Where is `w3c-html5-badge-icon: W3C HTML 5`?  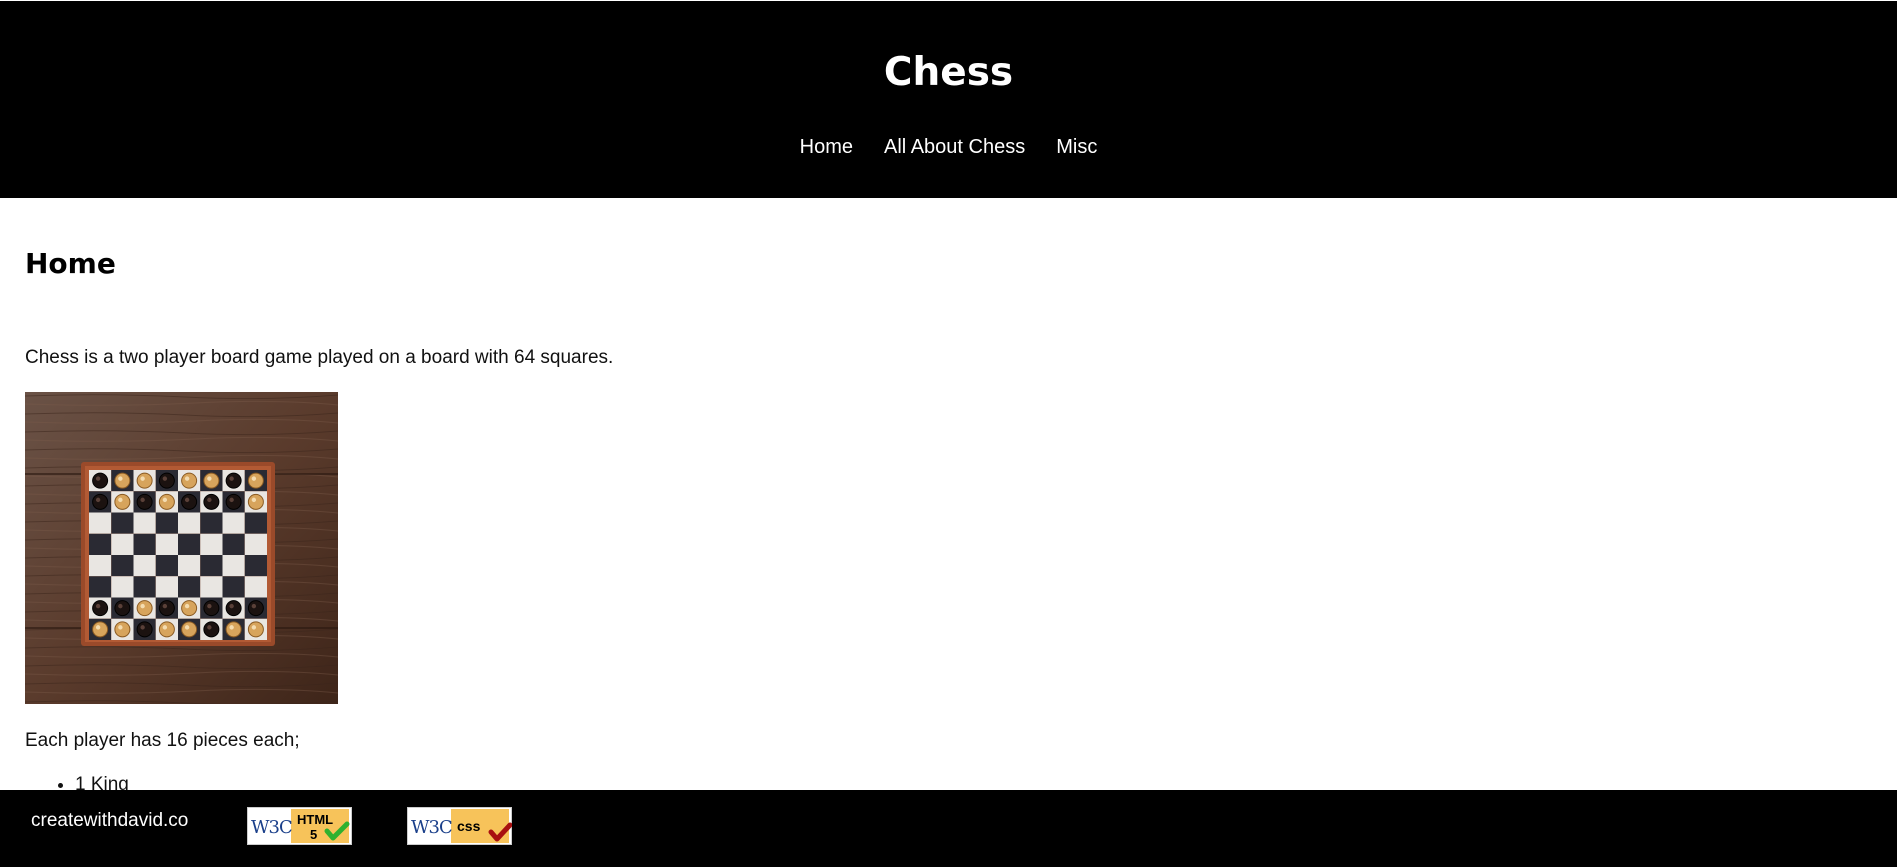
w3c-html5-badge-icon: W3C HTML 5 is located at coordinates (299, 826).